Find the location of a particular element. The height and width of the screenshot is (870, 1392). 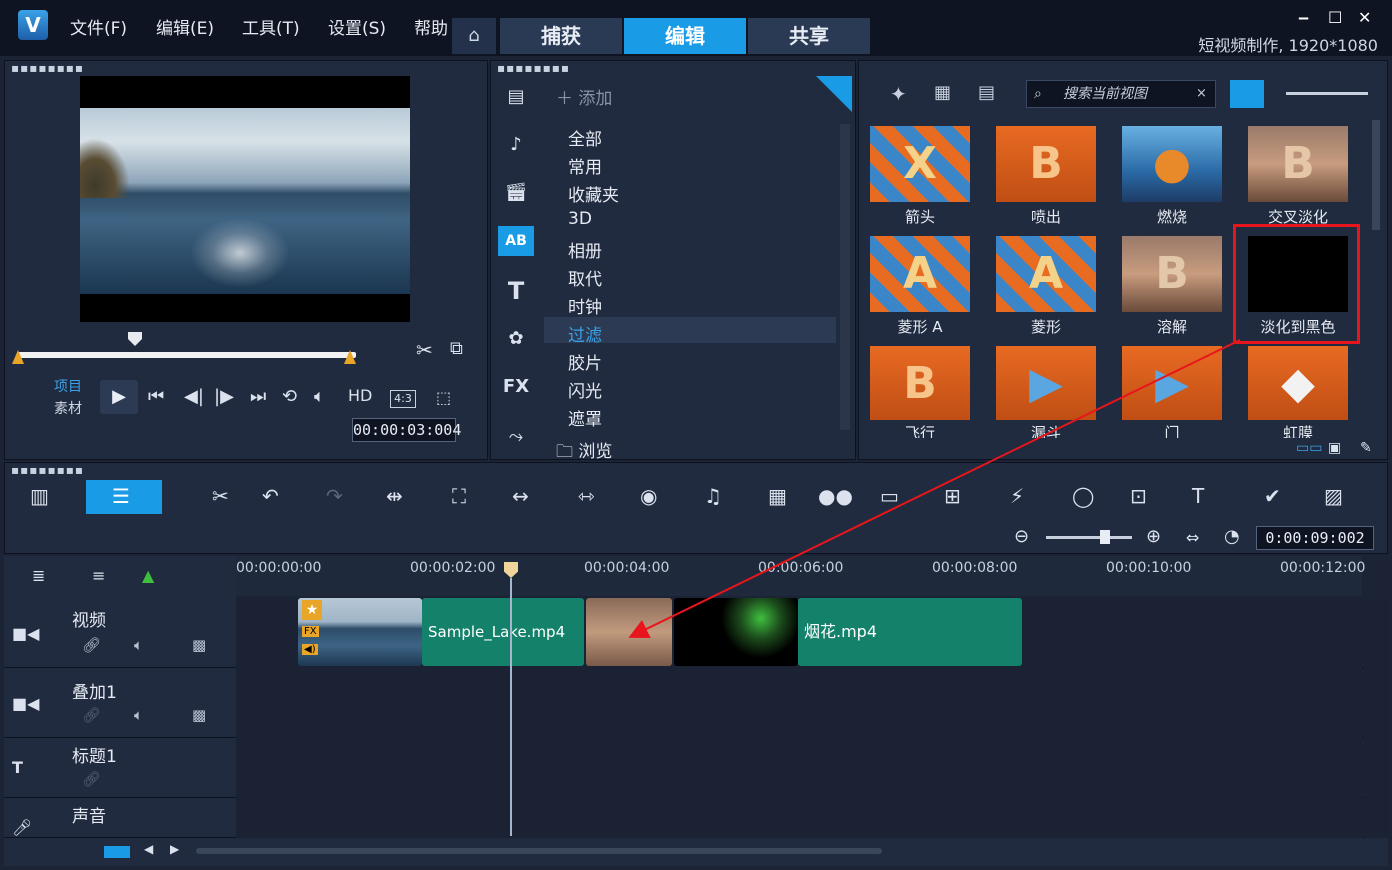

enlarge-icon: ⧉ is located at coordinates (456, 348).